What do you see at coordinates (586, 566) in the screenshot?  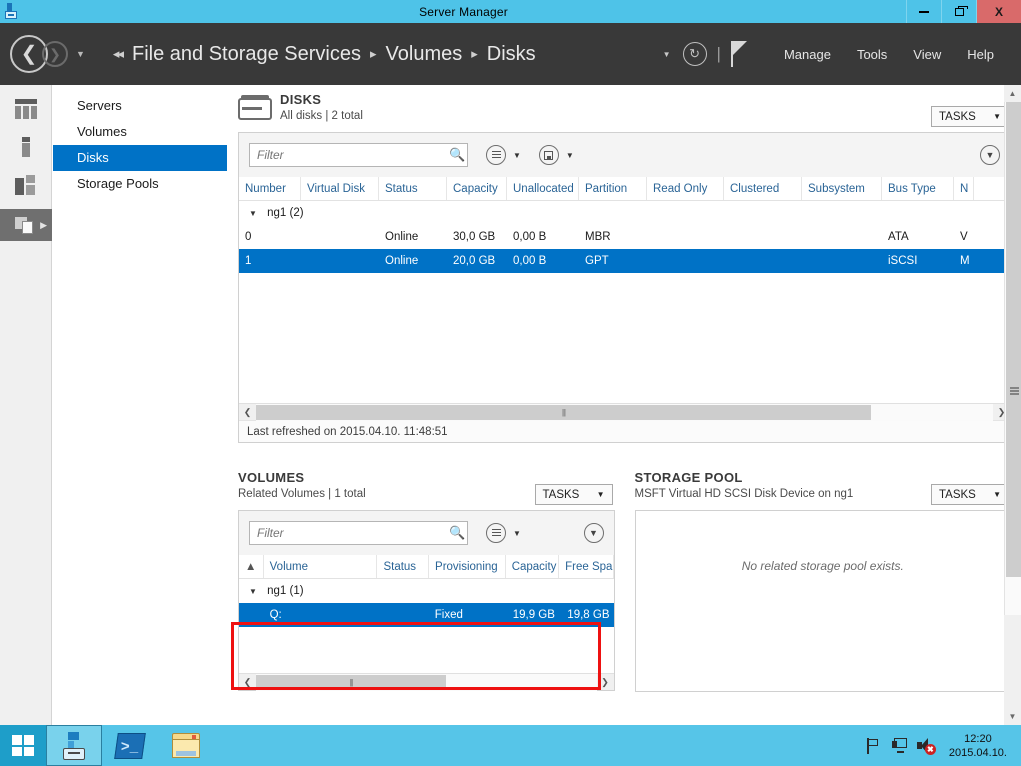 I see `column-header-free-space: Free Spa` at bounding box center [586, 566].